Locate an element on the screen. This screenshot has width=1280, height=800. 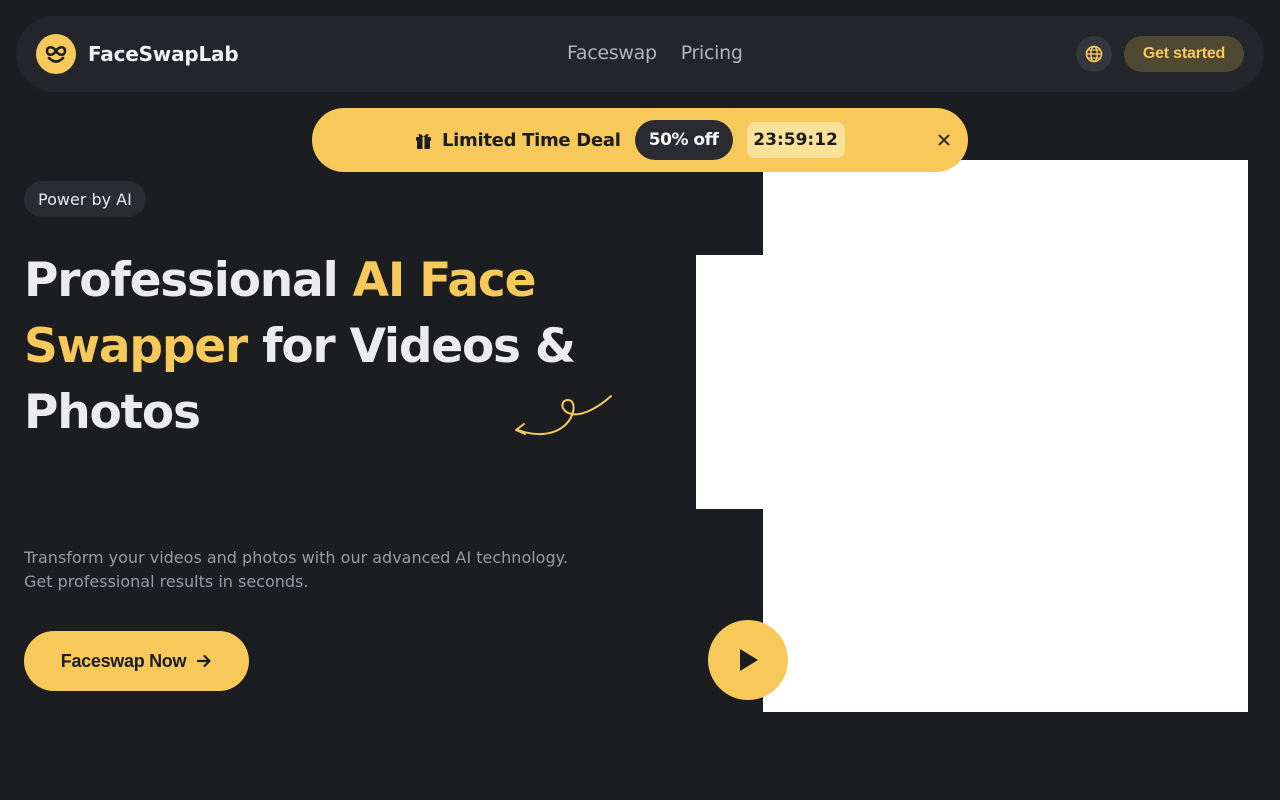
play-button is located at coordinates (748, 660).